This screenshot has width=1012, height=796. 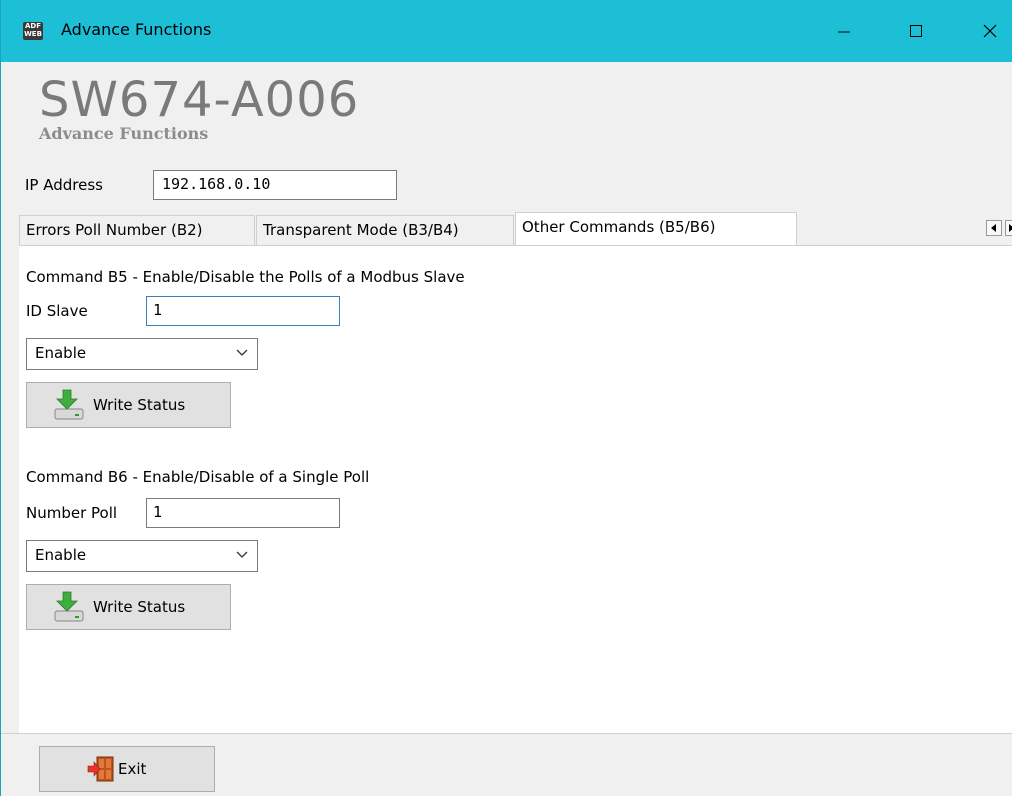 I want to click on minimize-button, so click(x=844, y=31).